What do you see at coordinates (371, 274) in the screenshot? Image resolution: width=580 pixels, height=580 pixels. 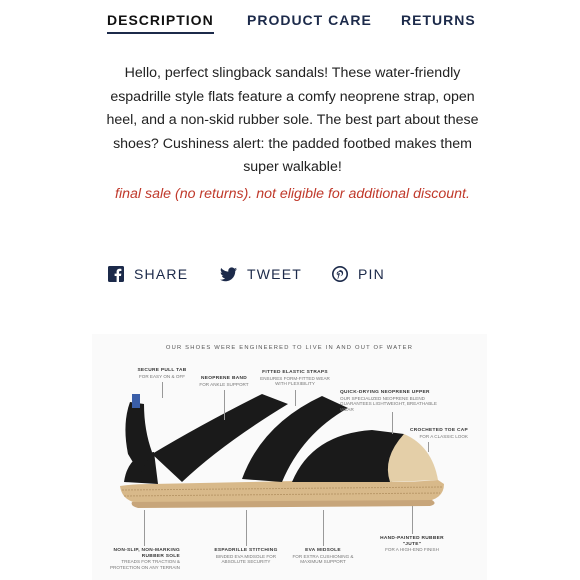 I see `pin-label: PIN` at bounding box center [371, 274].